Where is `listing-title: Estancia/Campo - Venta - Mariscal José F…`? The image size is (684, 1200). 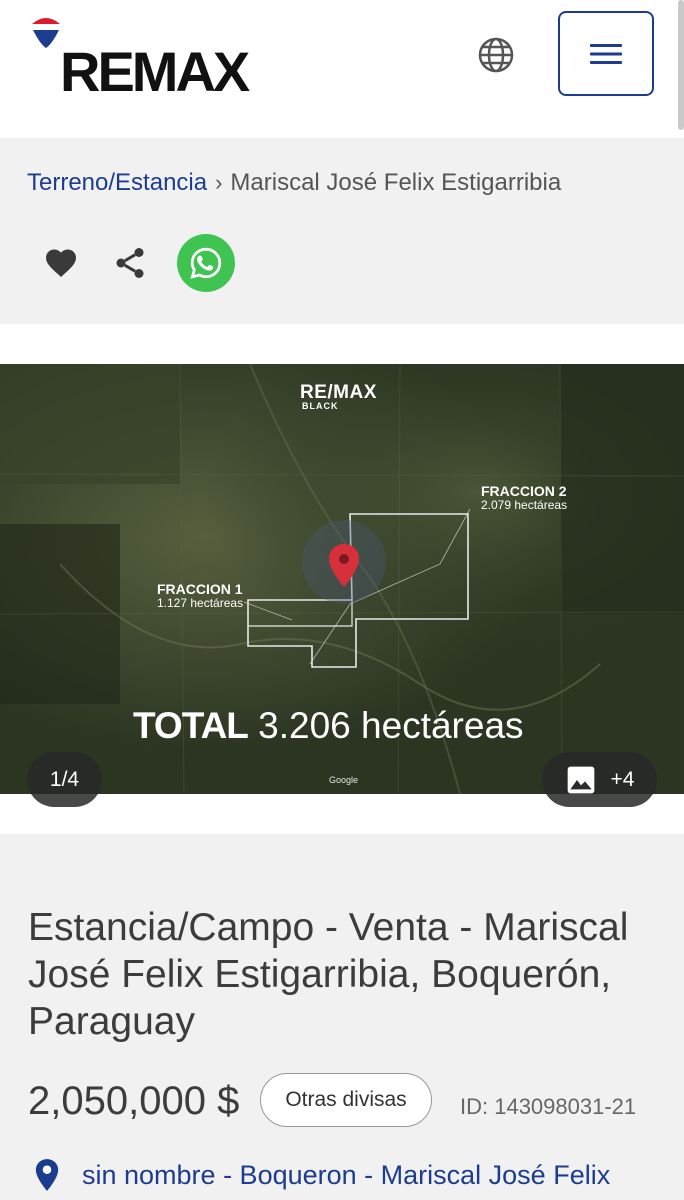 listing-title: Estancia/Campo - Venta - Mariscal José F… is located at coordinates (328, 974).